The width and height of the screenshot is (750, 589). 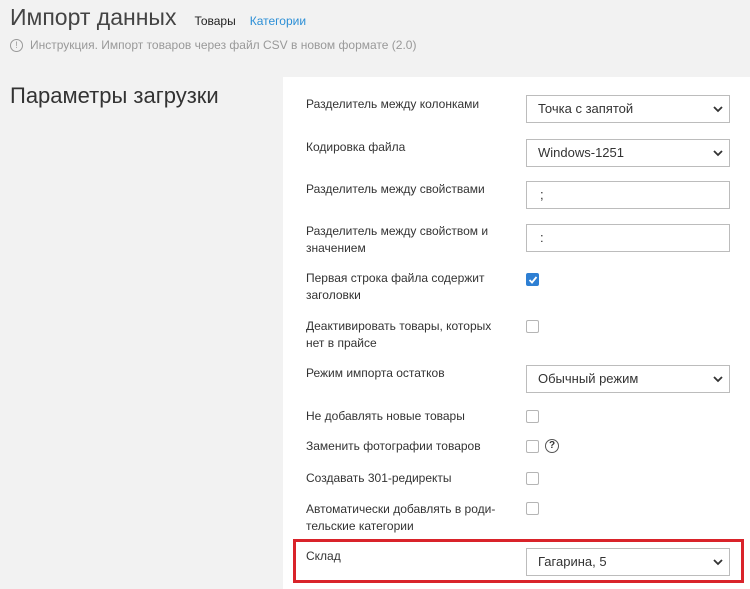 I want to click on page-title: Импорт данных, so click(x=93, y=17).